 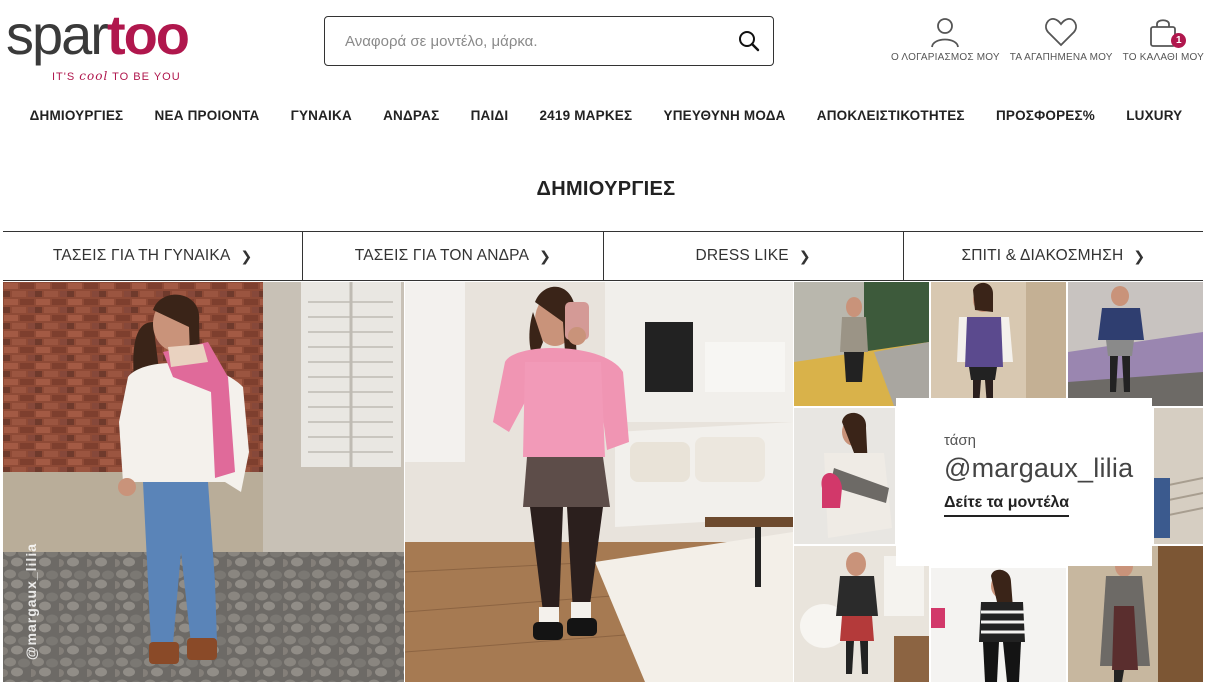 What do you see at coordinates (148, 34) in the screenshot?
I see `logo-part-too: too` at bounding box center [148, 34].